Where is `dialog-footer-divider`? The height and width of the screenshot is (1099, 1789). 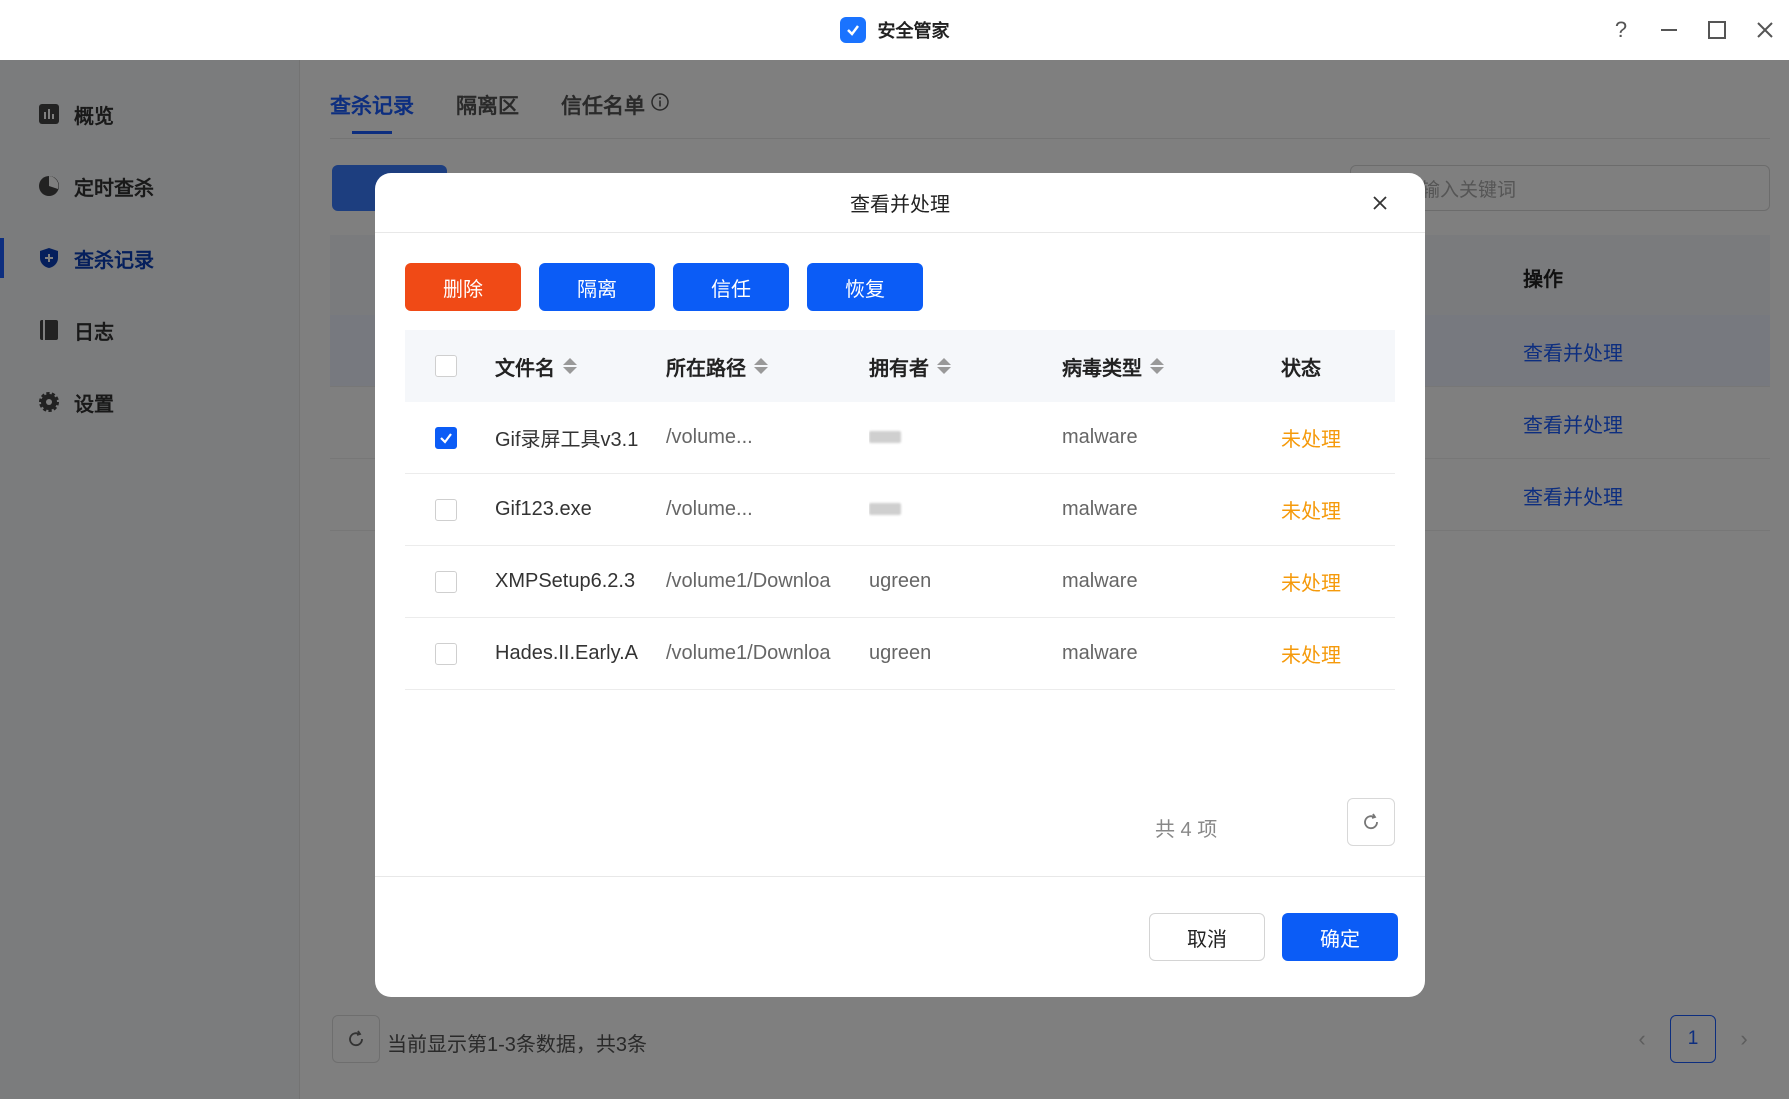 dialog-footer-divider is located at coordinates (900, 876).